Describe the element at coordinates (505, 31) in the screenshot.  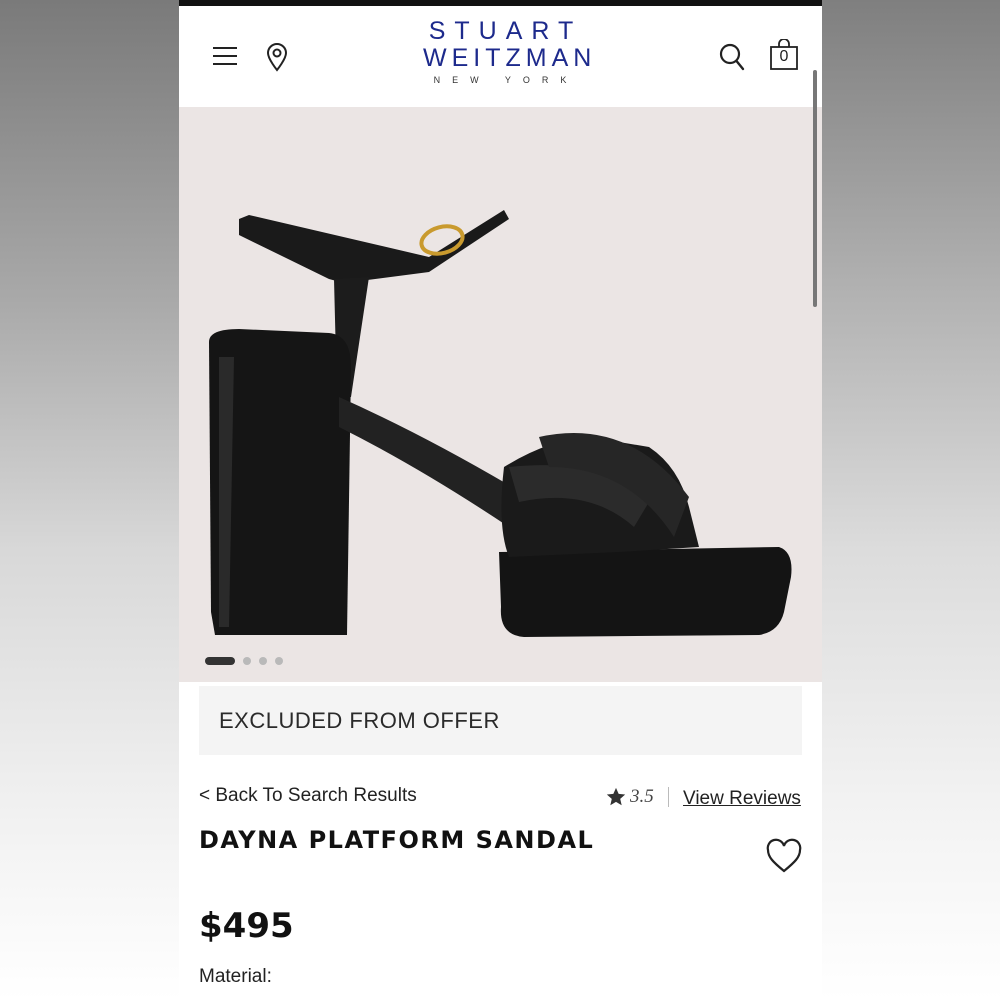
I see `logo-line-1: STUART` at that location.